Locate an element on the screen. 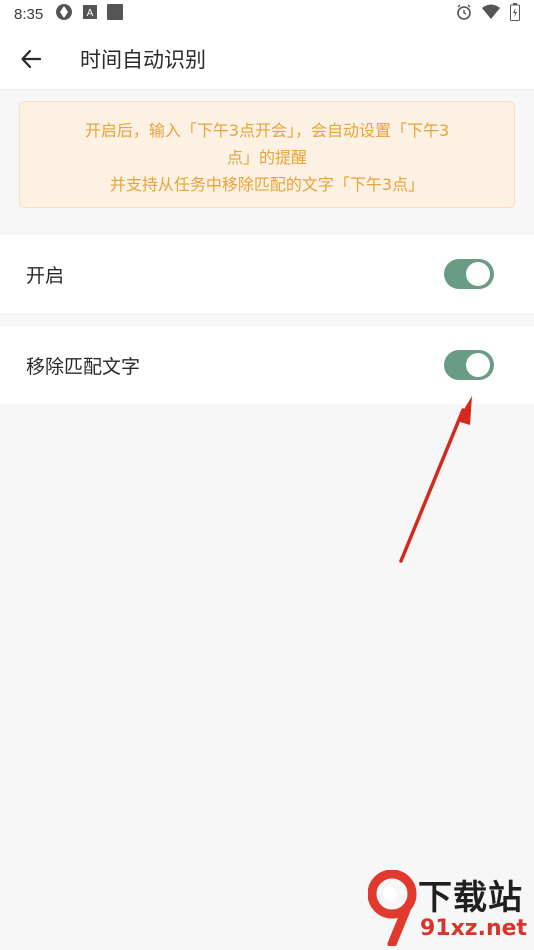 The image size is (534, 950). remove-match-toggle is located at coordinates (469, 365).